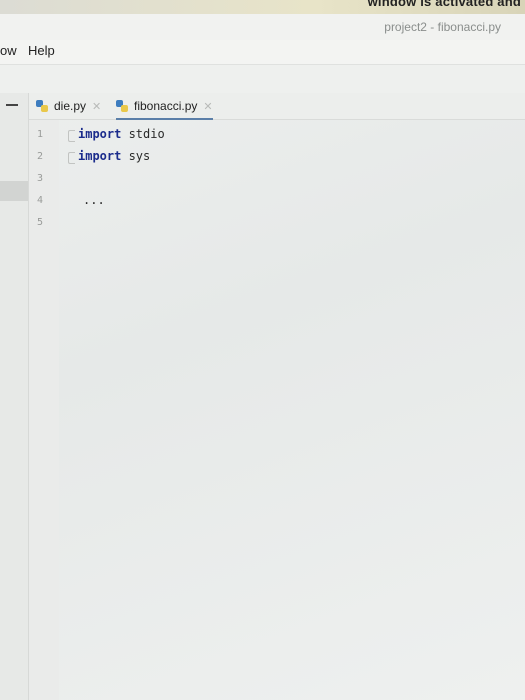 This screenshot has width=525, height=700. Describe the element at coordinates (262, 27) in the screenshot. I see `title-bar: project2 - fibonacci.py` at that location.